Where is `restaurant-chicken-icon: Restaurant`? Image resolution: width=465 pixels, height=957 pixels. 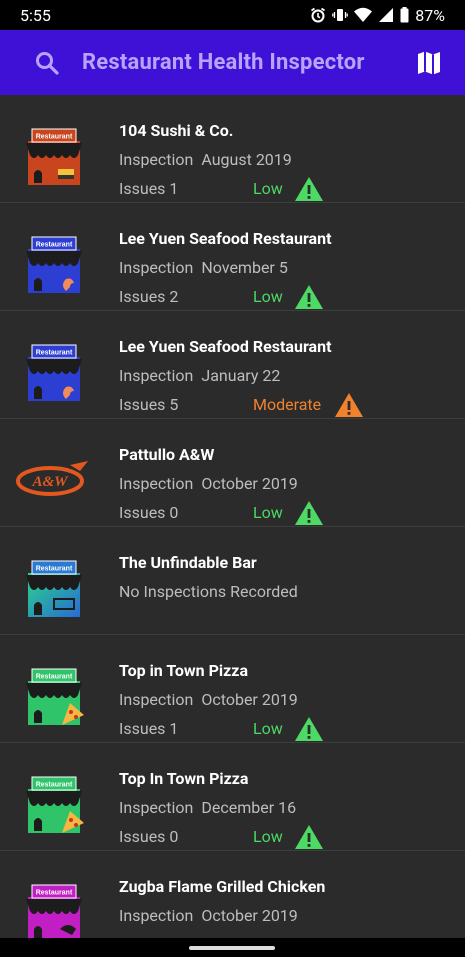
restaurant-chicken-icon: Restaurant is located at coordinates (54, 911).